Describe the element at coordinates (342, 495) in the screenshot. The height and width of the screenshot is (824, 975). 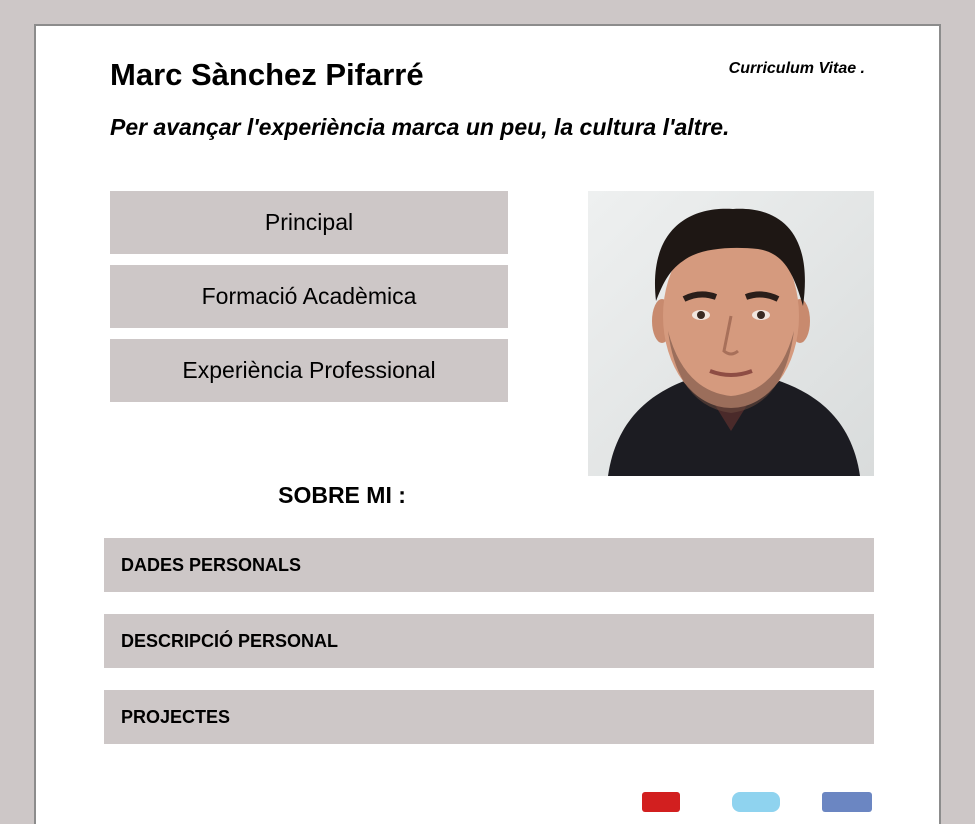
I see `about-me-heading: SOBRE MI :` at that location.